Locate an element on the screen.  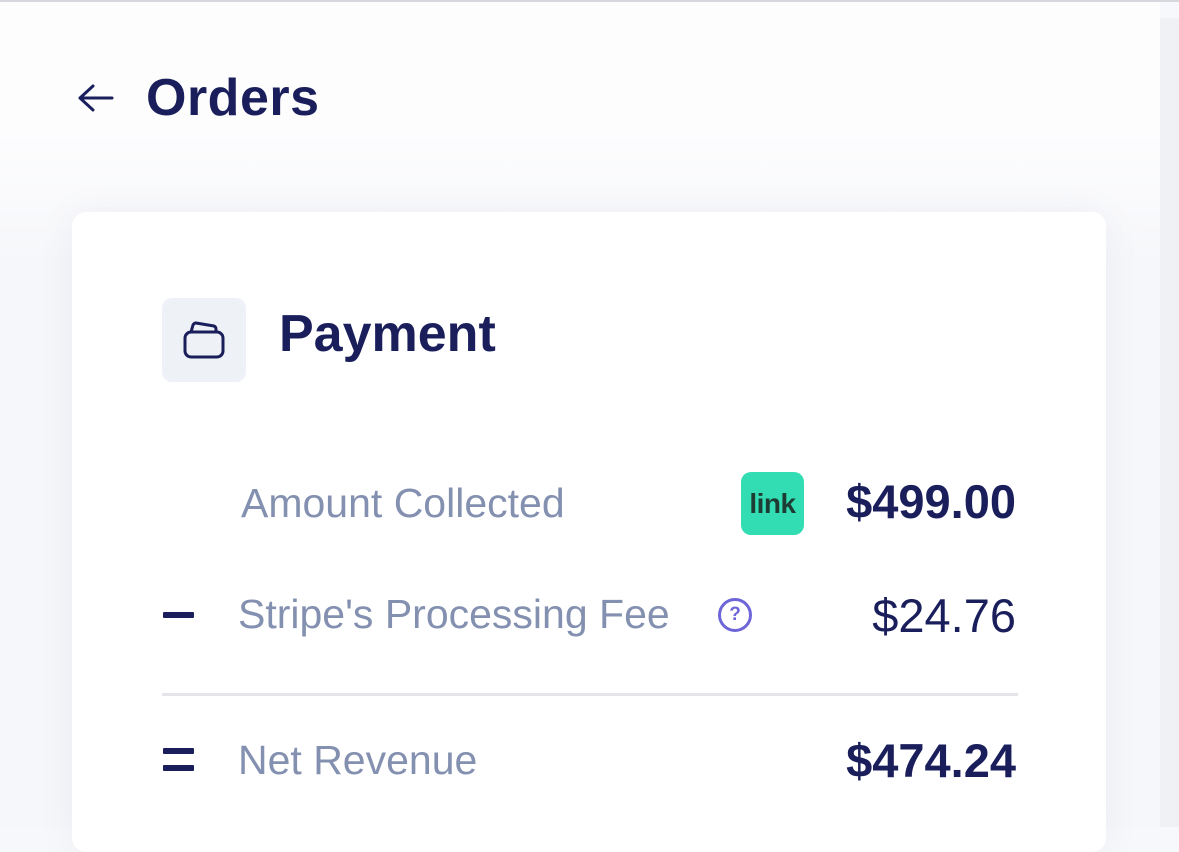
net-revenue-label: Net Revenue is located at coordinates (358, 760).